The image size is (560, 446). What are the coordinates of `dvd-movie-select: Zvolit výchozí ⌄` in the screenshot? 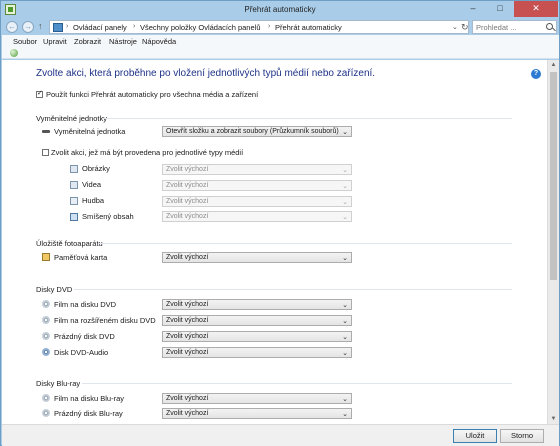 It's located at (257, 304).